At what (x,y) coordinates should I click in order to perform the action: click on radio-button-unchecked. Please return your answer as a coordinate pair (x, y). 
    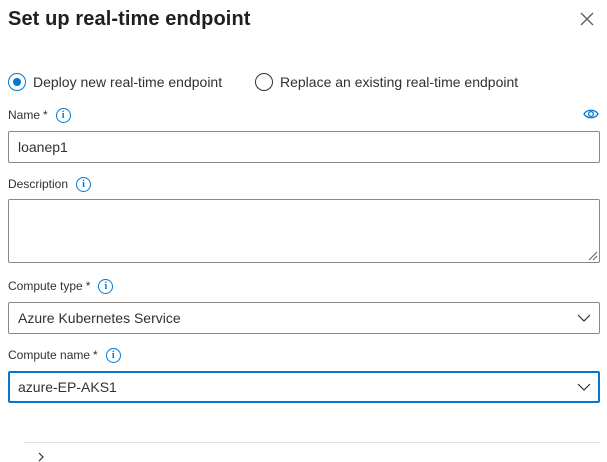
    Looking at the image, I should click on (264, 82).